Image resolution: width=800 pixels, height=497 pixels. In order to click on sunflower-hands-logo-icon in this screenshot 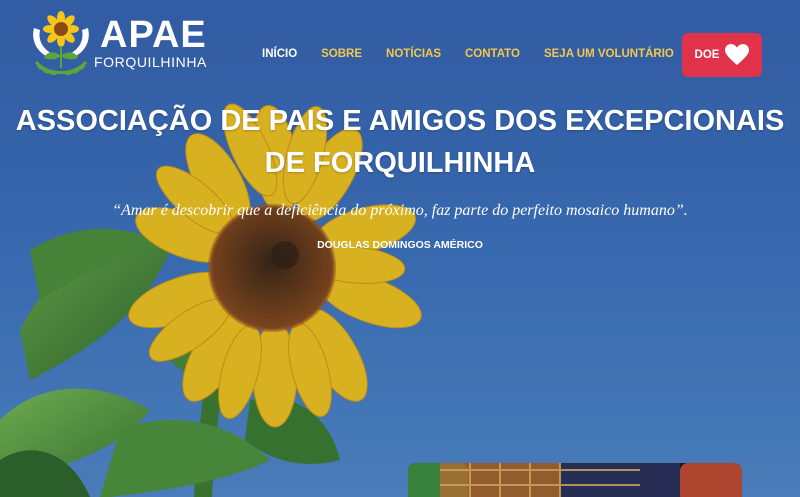, I will do `click(61, 43)`.